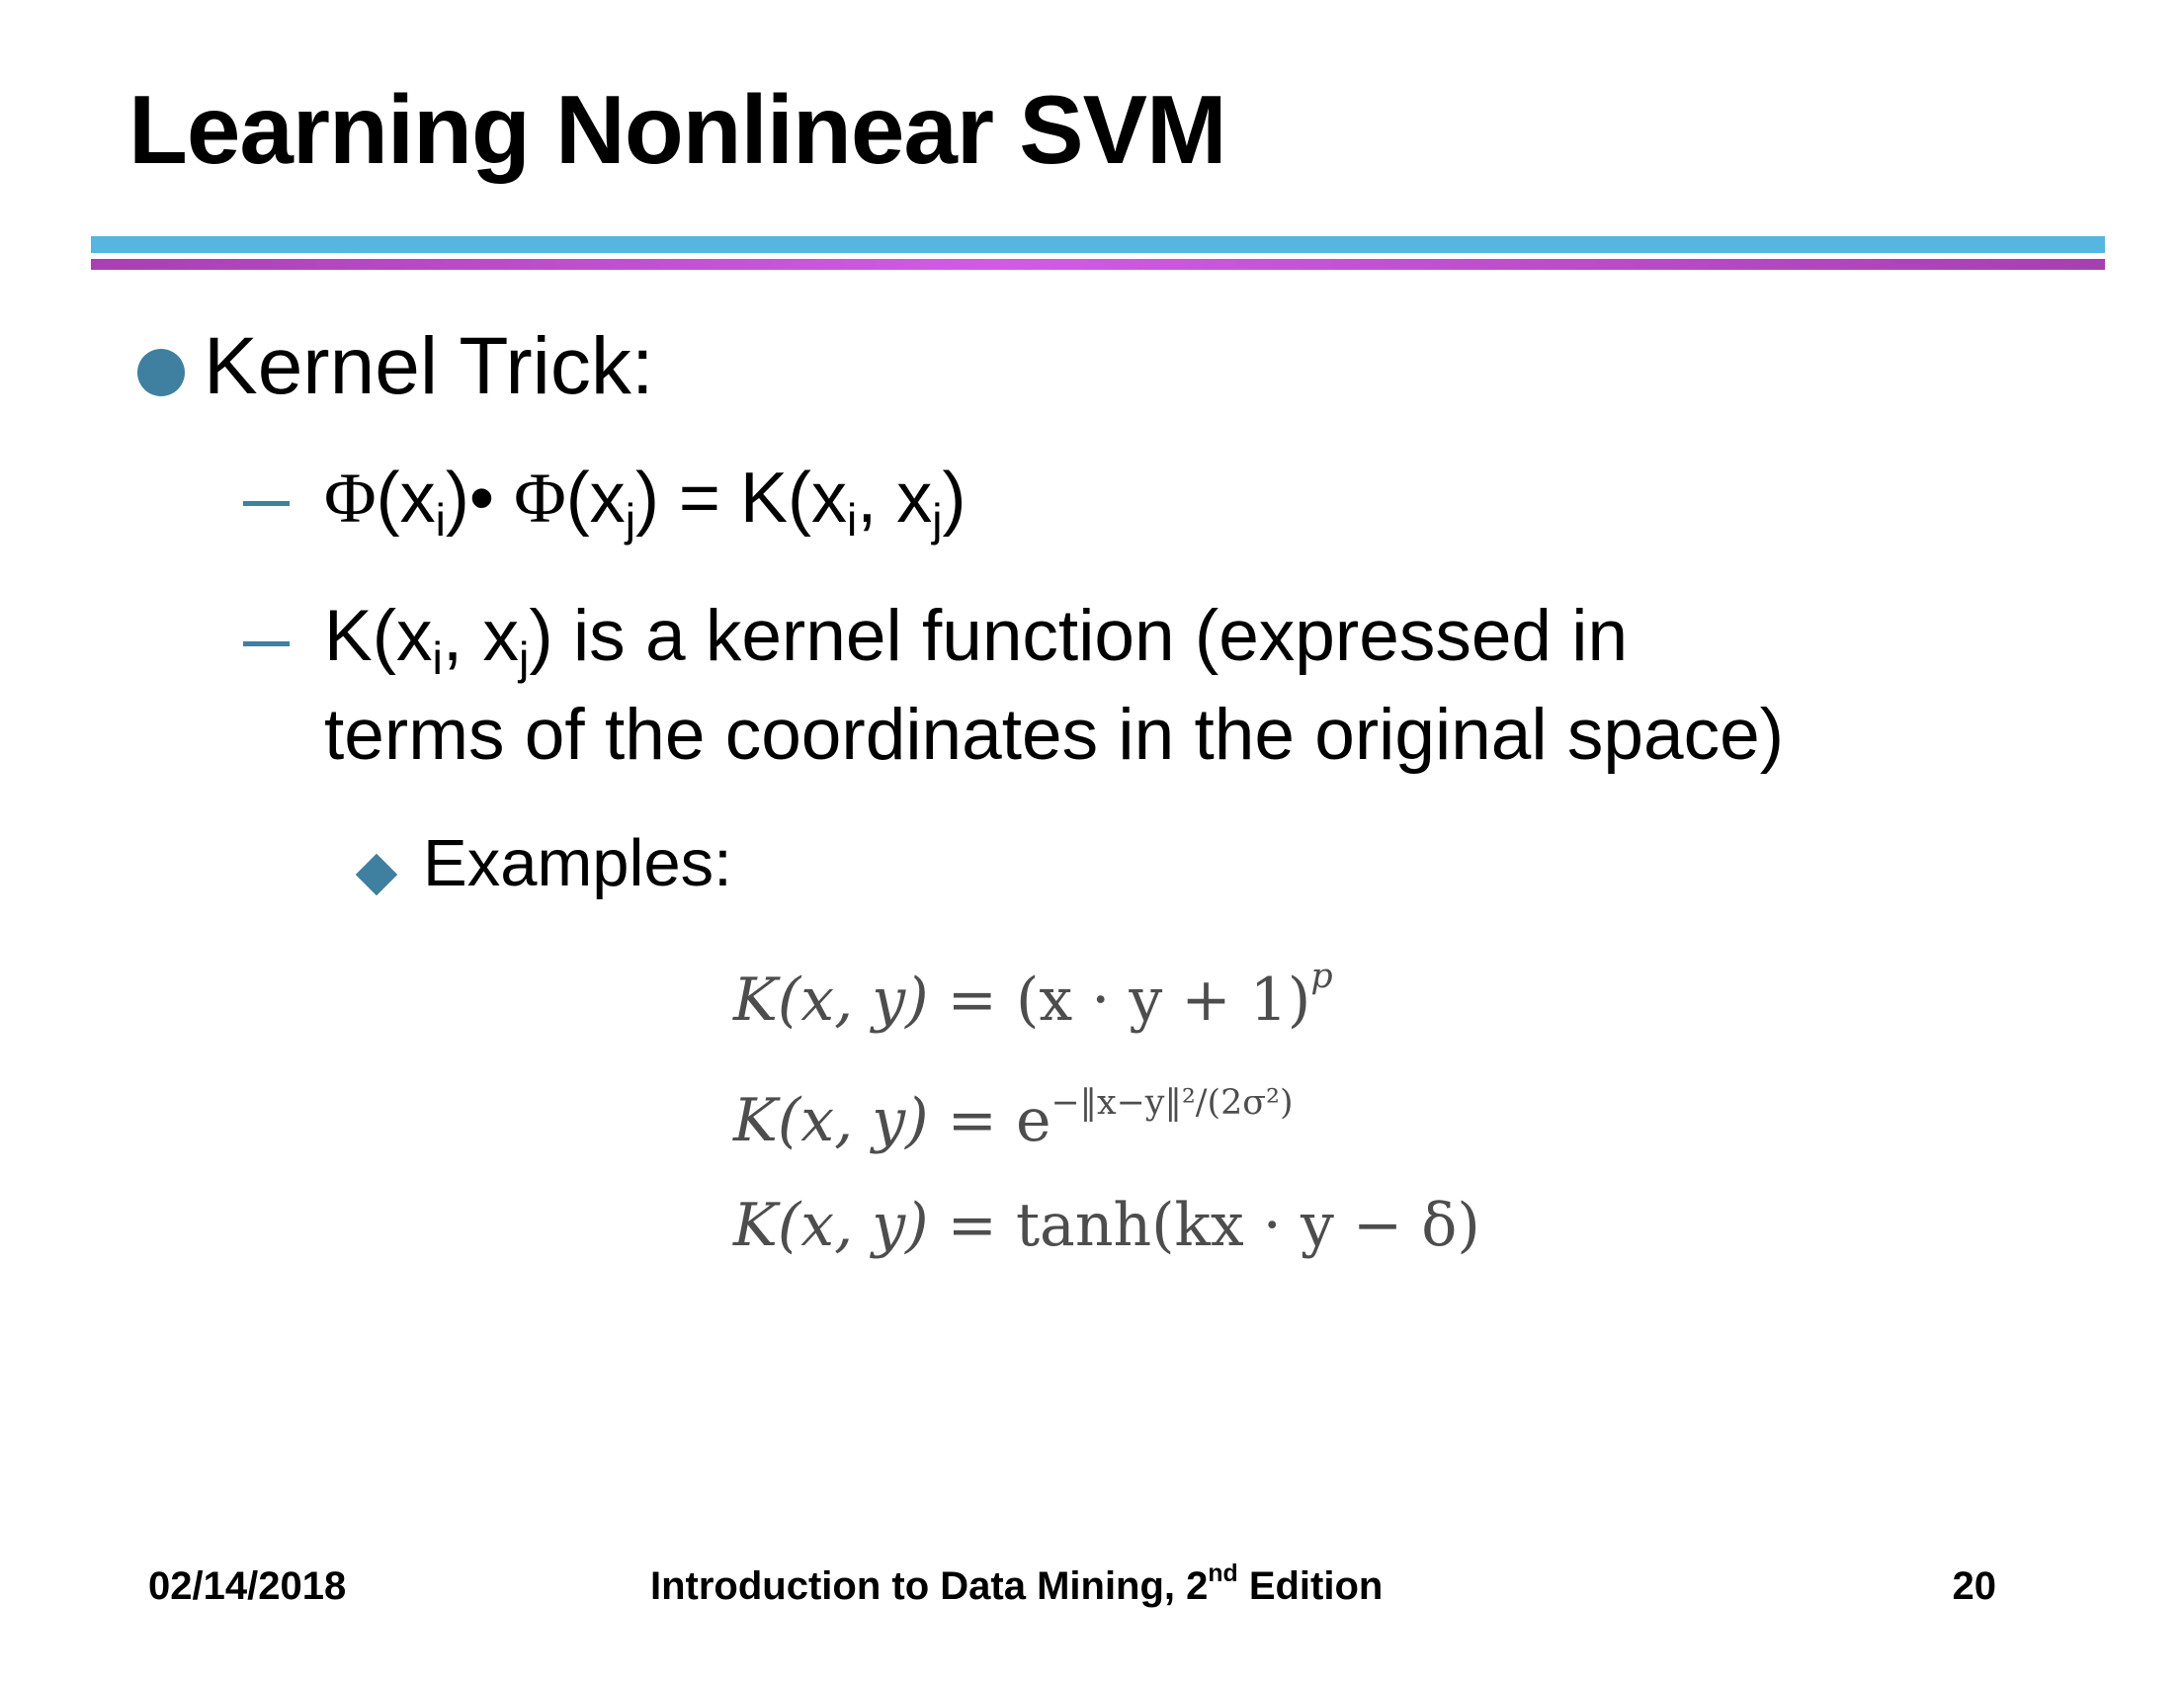 Image resolution: width=2184 pixels, height=1684 pixels. I want to click on footer-book-title: Introduction to Data Mining, 2nd Edition, so click(1017, 1584).